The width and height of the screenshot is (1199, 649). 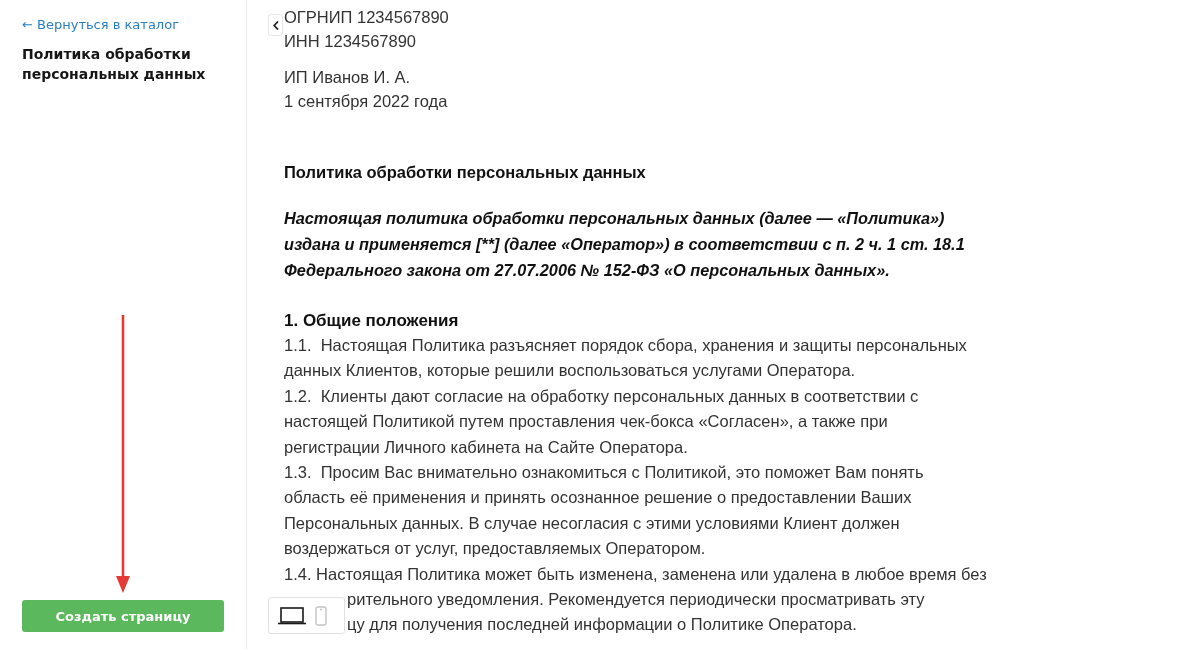 What do you see at coordinates (602, 625) in the screenshot?
I see `paragraph-line: цу для получения последней информации о Политике Оператора.` at bounding box center [602, 625].